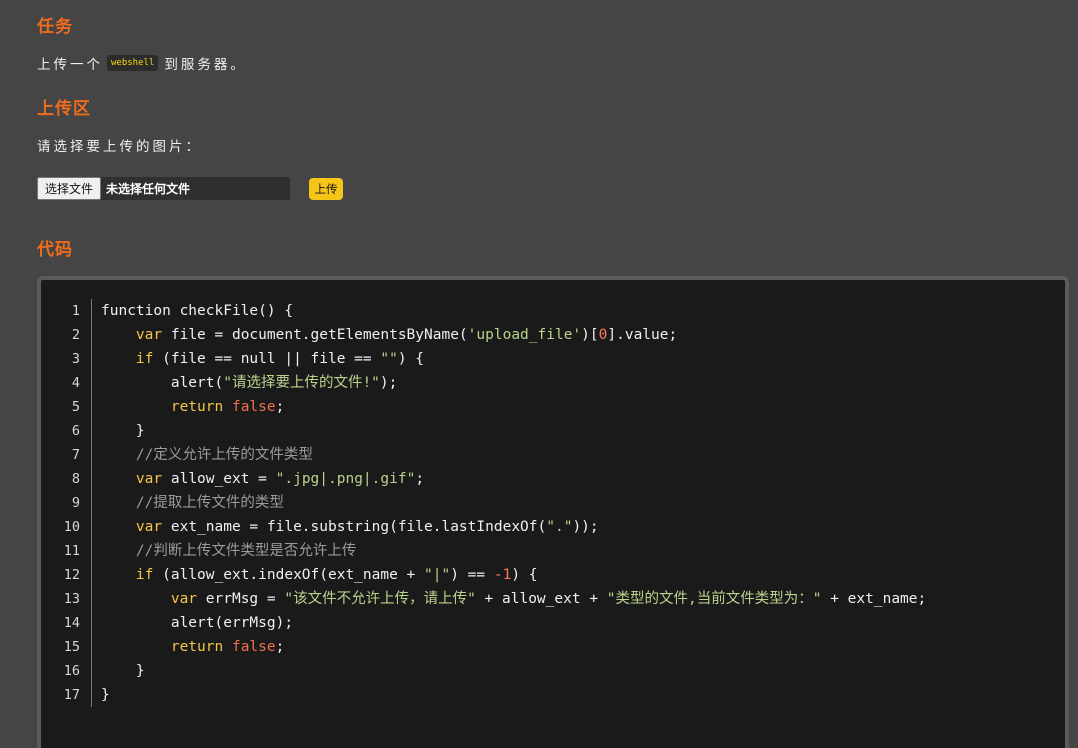 This screenshot has height=748, width=1078. What do you see at coordinates (71, 671) in the screenshot?
I see `line-number: 16` at bounding box center [71, 671].